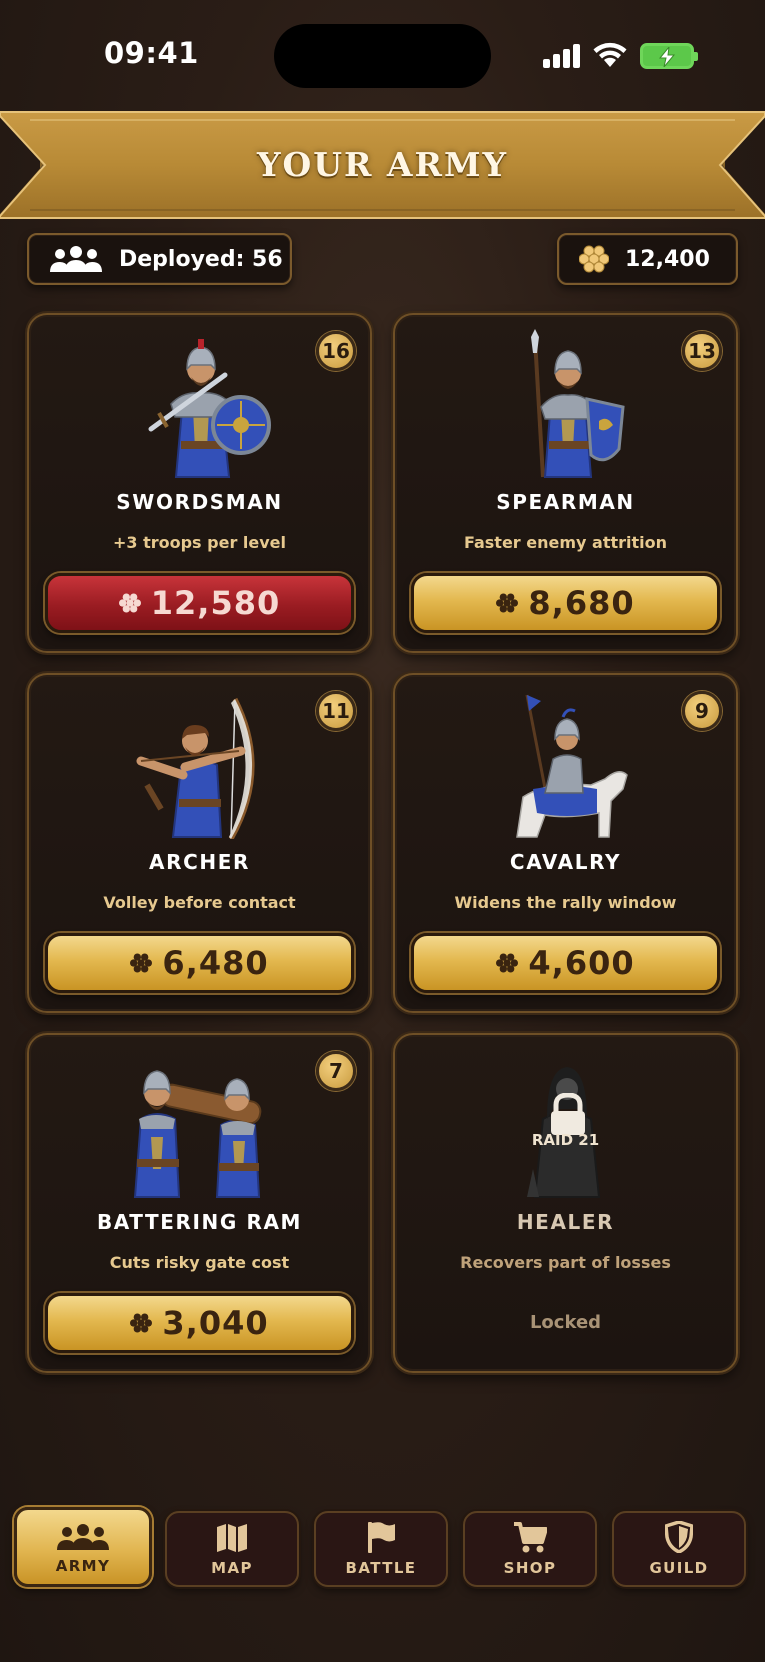 This screenshot has width=765, height=1662. Describe the element at coordinates (199, 502) in the screenshot. I see `unit-name: SWORDSMAN` at that location.